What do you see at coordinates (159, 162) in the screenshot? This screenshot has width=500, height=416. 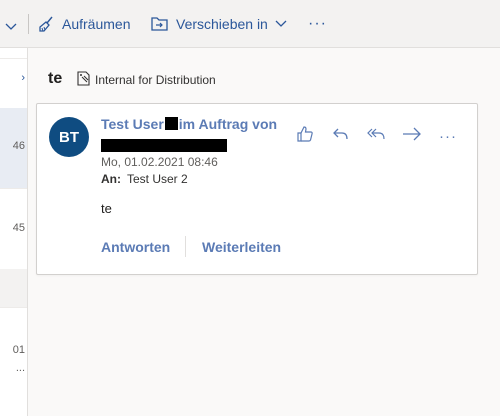 I see `message-date: Mo, 01.02.2021 08:46` at bounding box center [159, 162].